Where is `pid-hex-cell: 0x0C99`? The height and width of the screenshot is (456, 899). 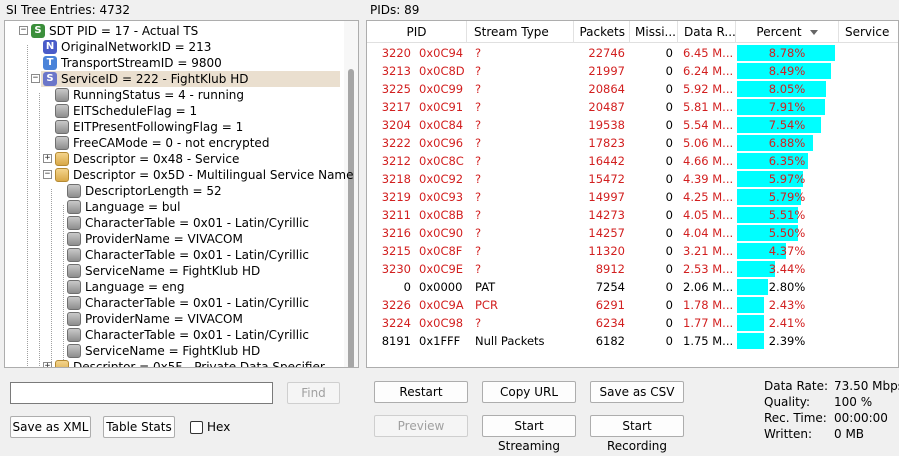
pid-hex-cell: 0x0C99 is located at coordinates (441, 89).